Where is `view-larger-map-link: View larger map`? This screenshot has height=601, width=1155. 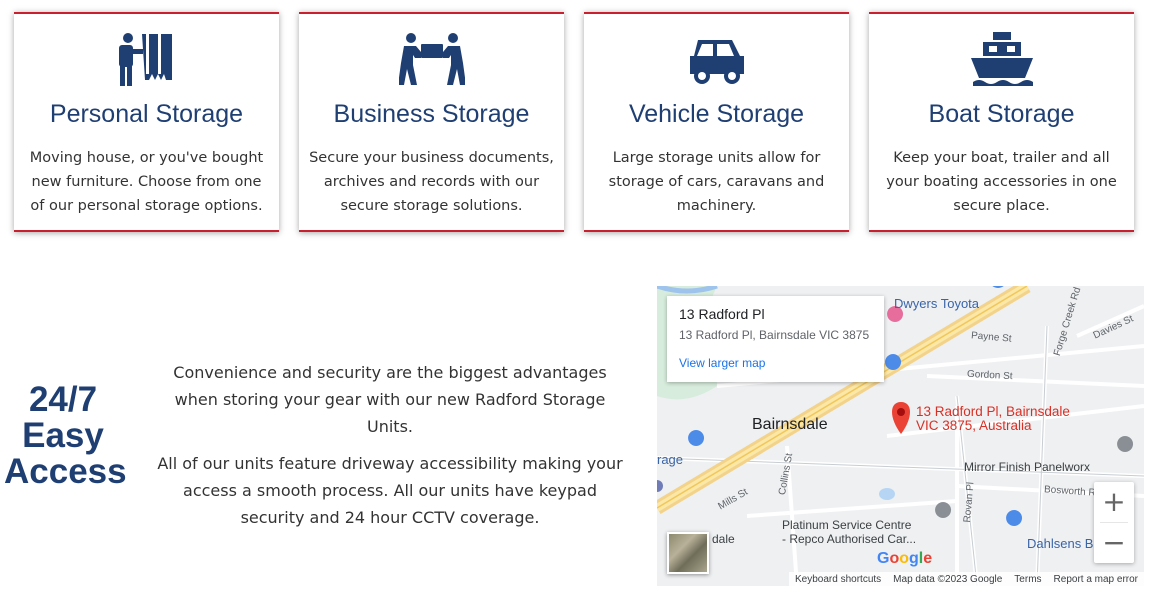 view-larger-map-link: View larger map is located at coordinates (775, 363).